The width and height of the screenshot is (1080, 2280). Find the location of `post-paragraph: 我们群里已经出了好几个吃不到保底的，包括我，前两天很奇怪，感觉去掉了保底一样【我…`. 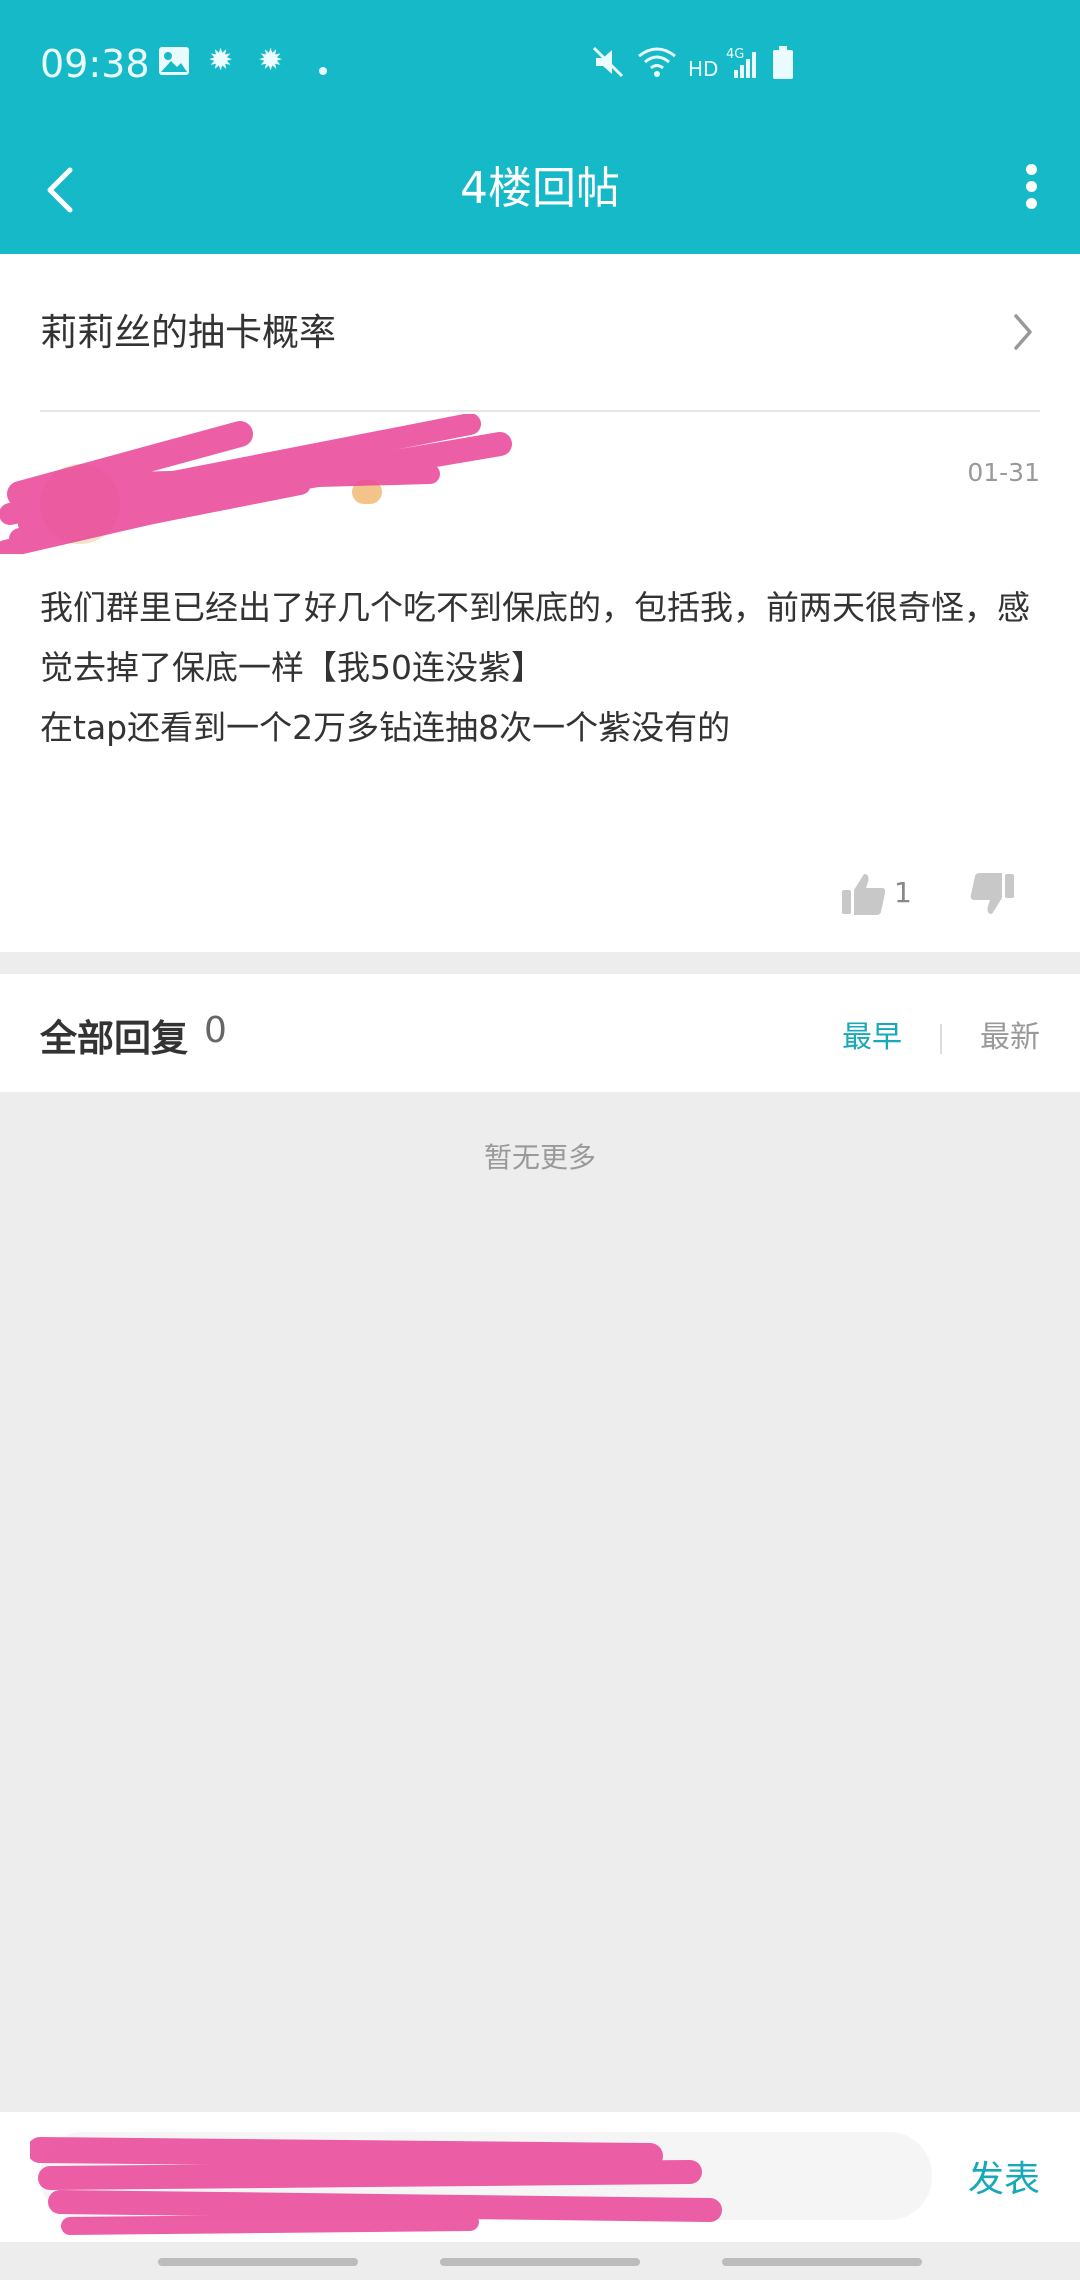

post-paragraph: 我们群里已经出了好几个吃不到保底的，包括我，前两天很奇怪，感觉去掉了保底一样【我… is located at coordinates (535, 637).